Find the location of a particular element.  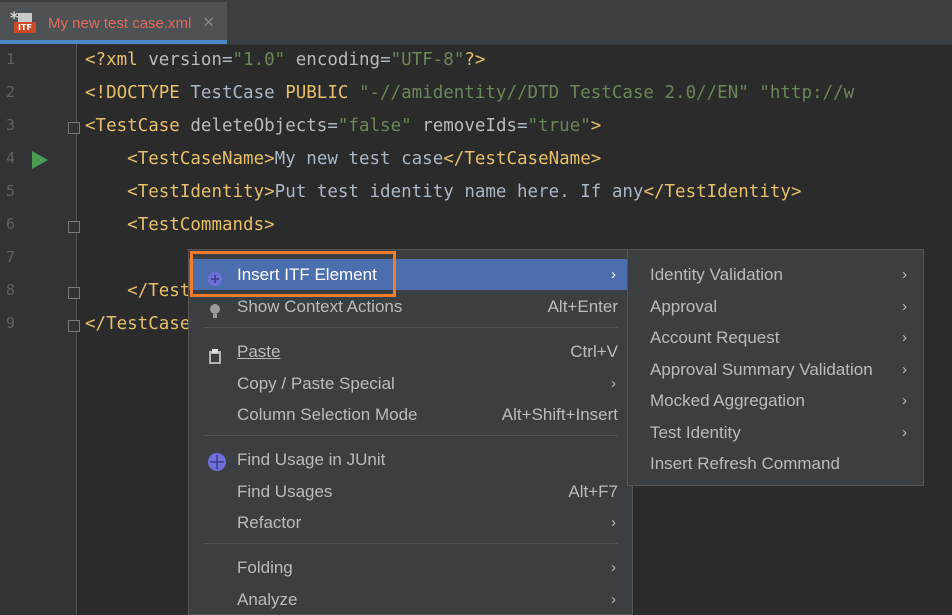

submenu-item-approval-summary-validation: Approval Summary Validation › is located at coordinates (775, 369).